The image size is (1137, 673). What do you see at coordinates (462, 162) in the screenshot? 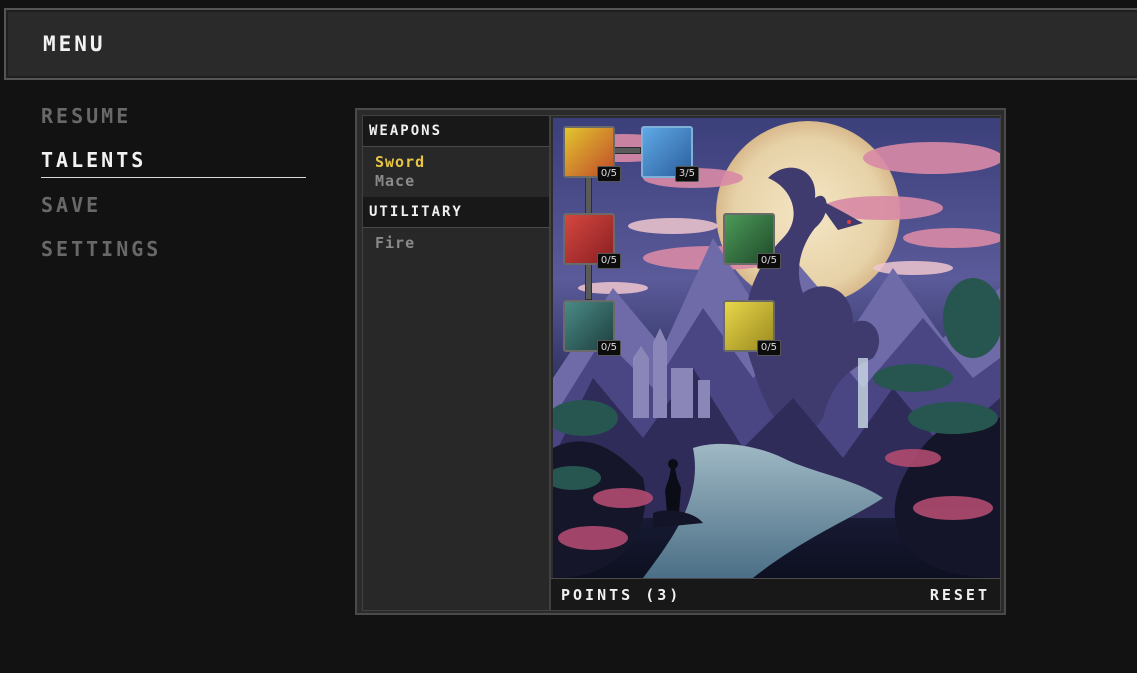
I see `category-item-sword: Sword` at bounding box center [462, 162].